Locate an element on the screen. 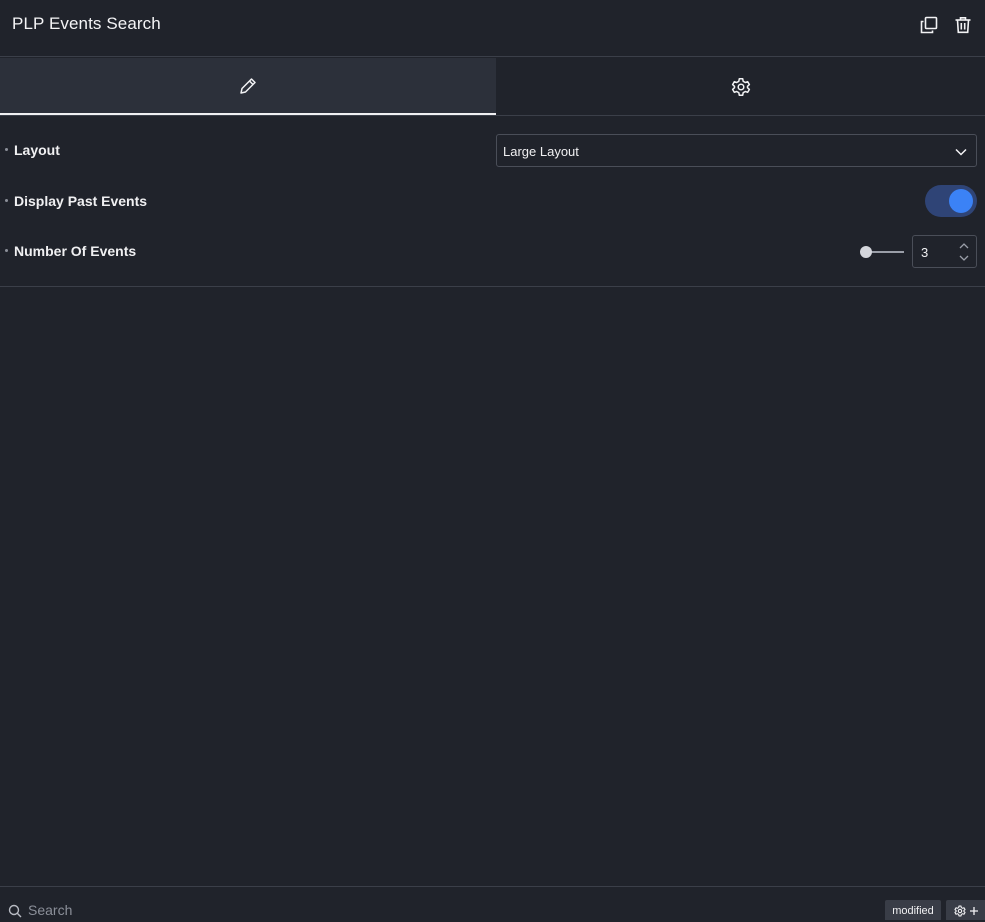 Image resolution: width=985 pixels, height=922 pixels. tab-advanced is located at coordinates (740, 86).